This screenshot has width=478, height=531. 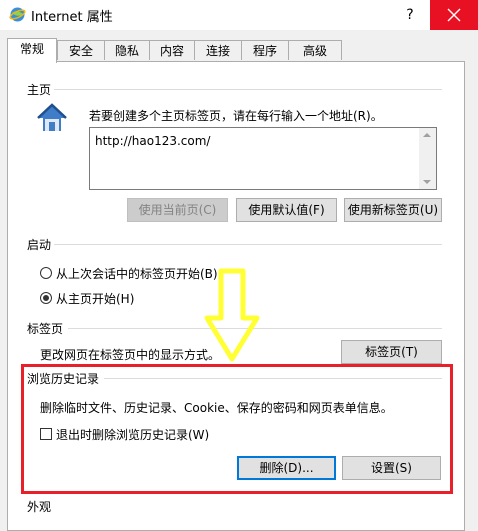 What do you see at coordinates (17, 14) in the screenshot?
I see `internet-options-icon` at bounding box center [17, 14].